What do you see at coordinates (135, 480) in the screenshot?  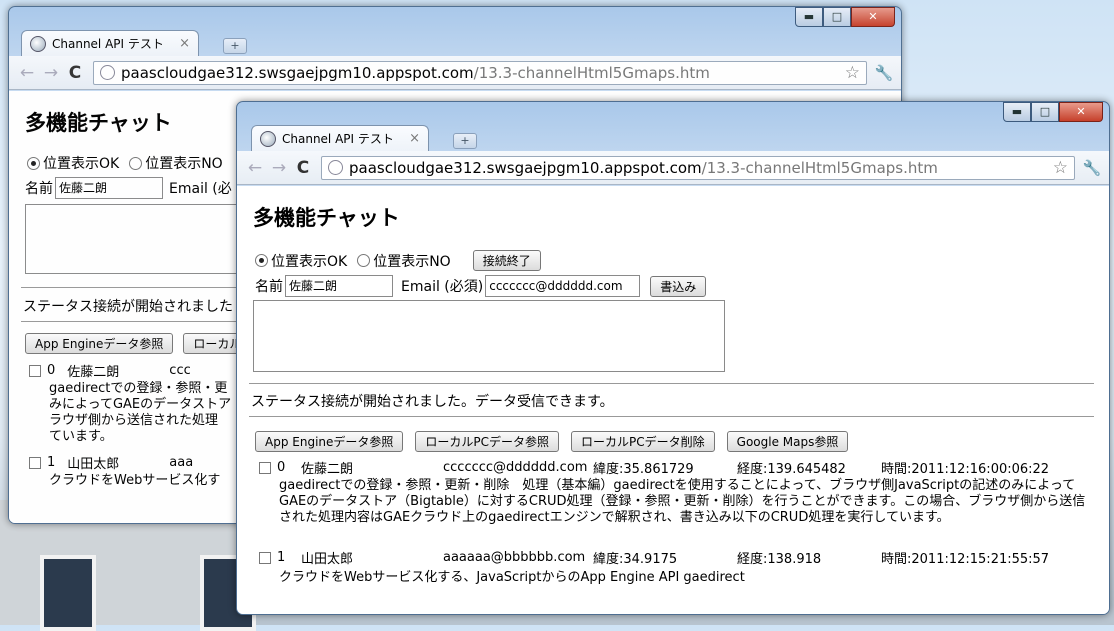 I see `message-body: クラウドをWebサービス化す` at bounding box center [135, 480].